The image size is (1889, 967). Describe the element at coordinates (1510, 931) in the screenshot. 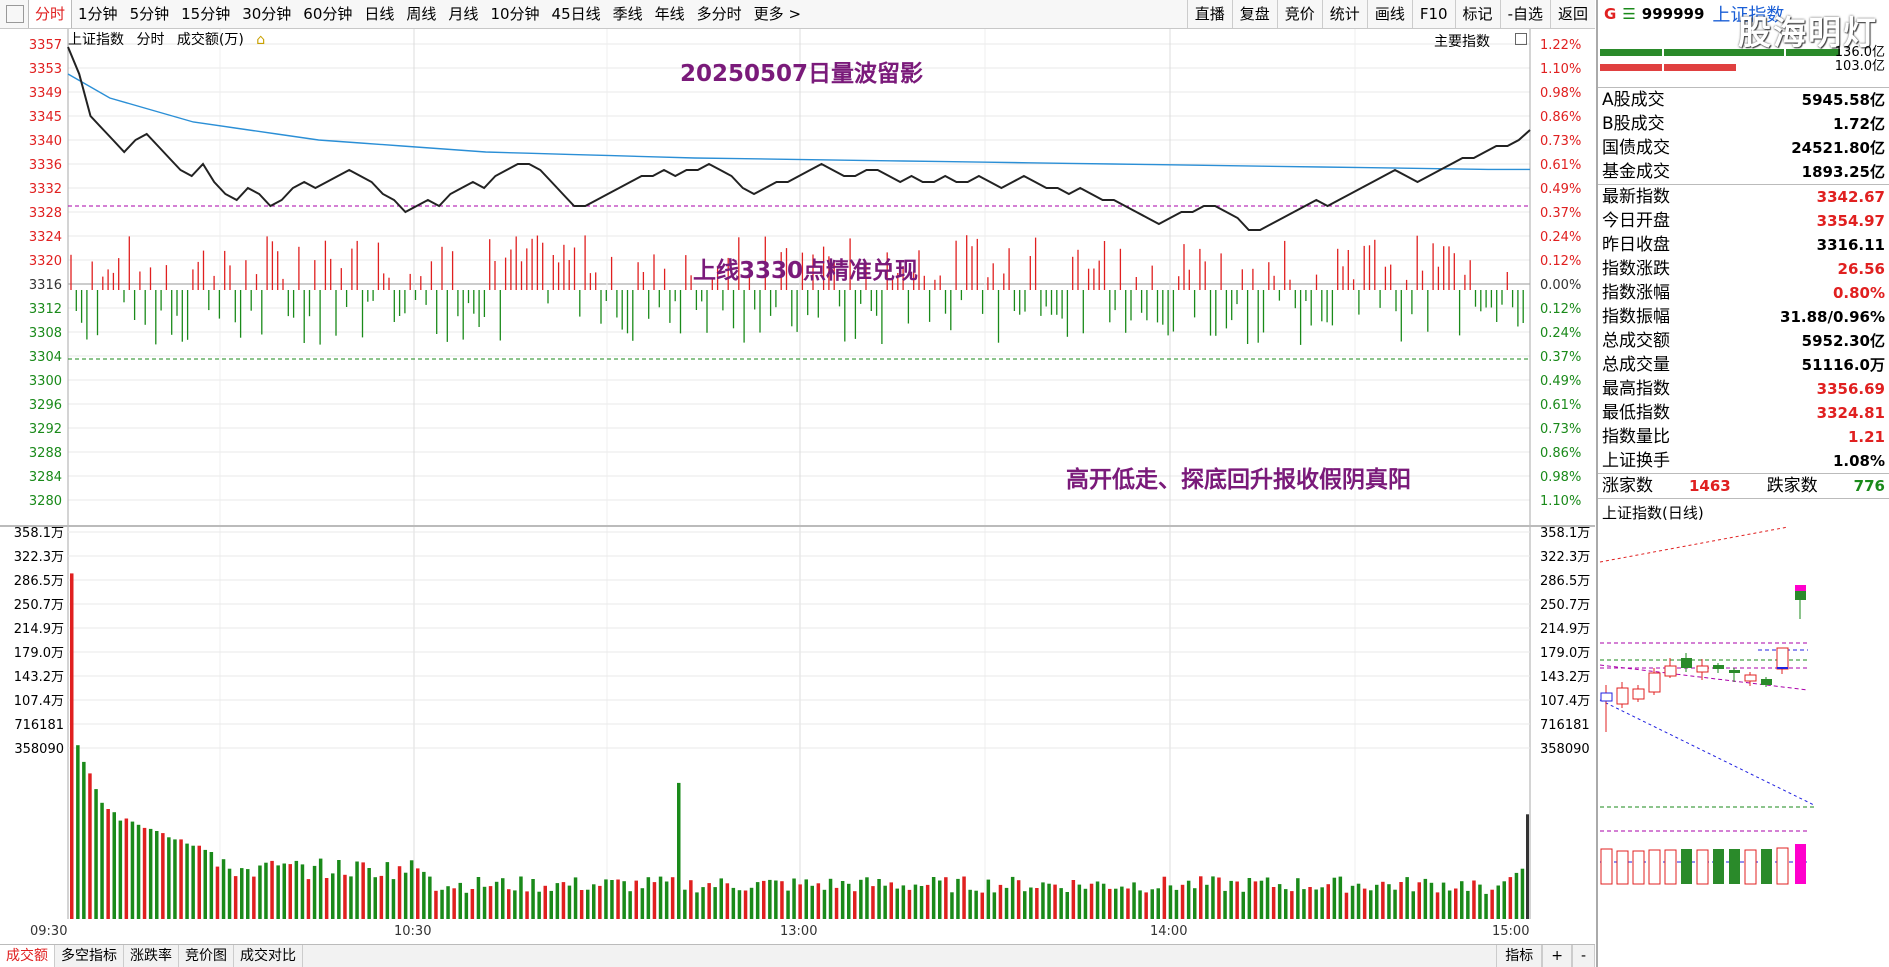

I see `x-tick-label: 15:00` at that location.